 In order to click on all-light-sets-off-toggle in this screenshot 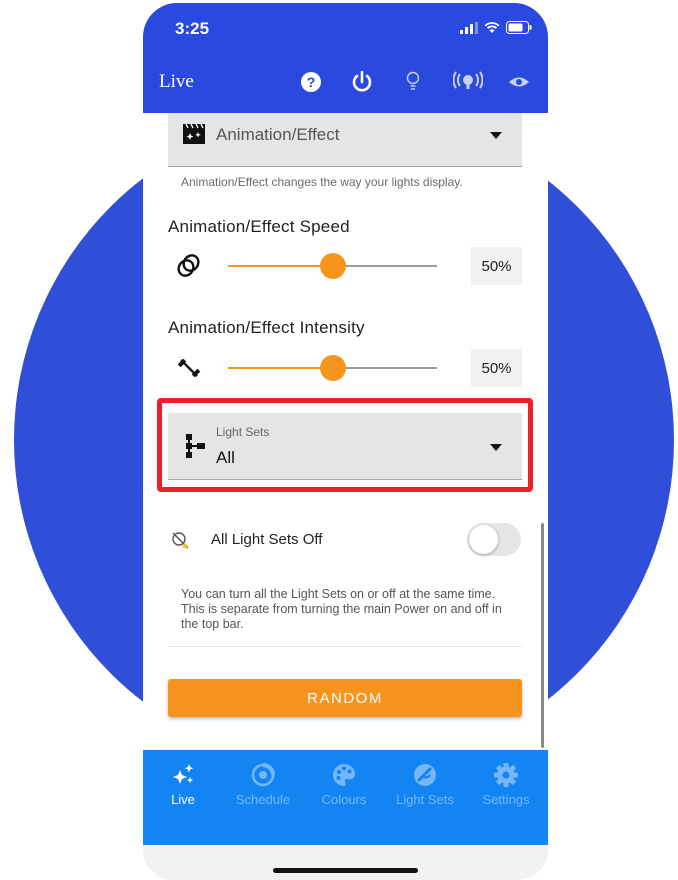, I will do `click(494, 539)`.